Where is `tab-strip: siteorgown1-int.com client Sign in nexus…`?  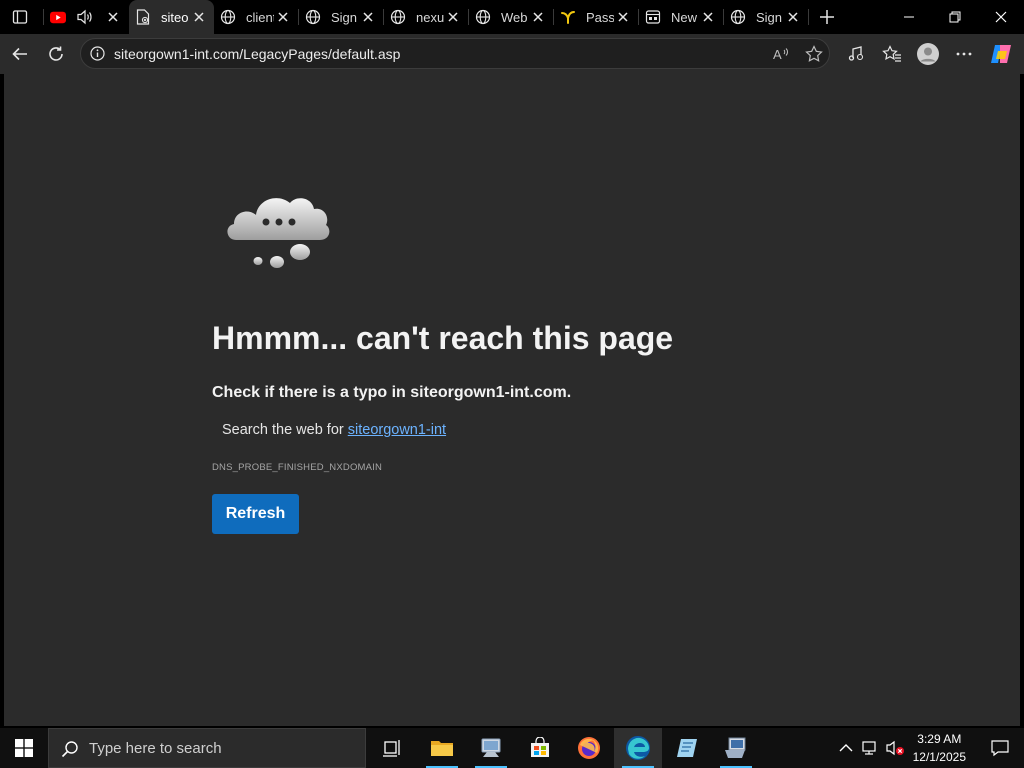 tab-strip: siteorgown1-int.com client Sign in nexus… is located at coordinates (512, 17).